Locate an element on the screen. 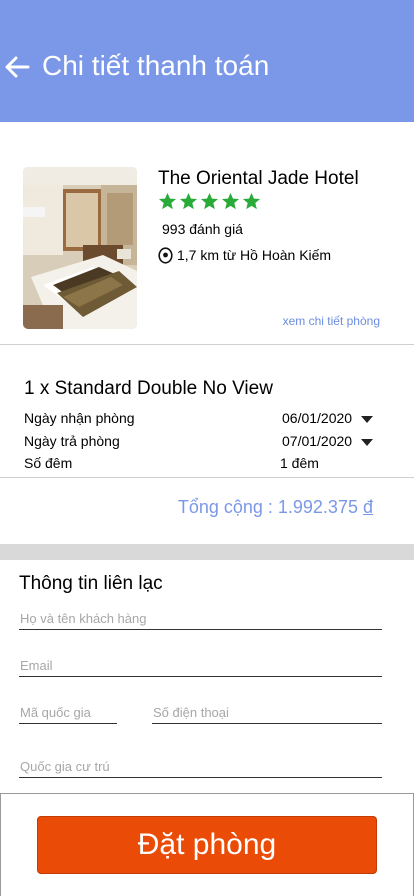  hotel-name: The Oriental Jade Hotel is located at coordinates (258, 178).